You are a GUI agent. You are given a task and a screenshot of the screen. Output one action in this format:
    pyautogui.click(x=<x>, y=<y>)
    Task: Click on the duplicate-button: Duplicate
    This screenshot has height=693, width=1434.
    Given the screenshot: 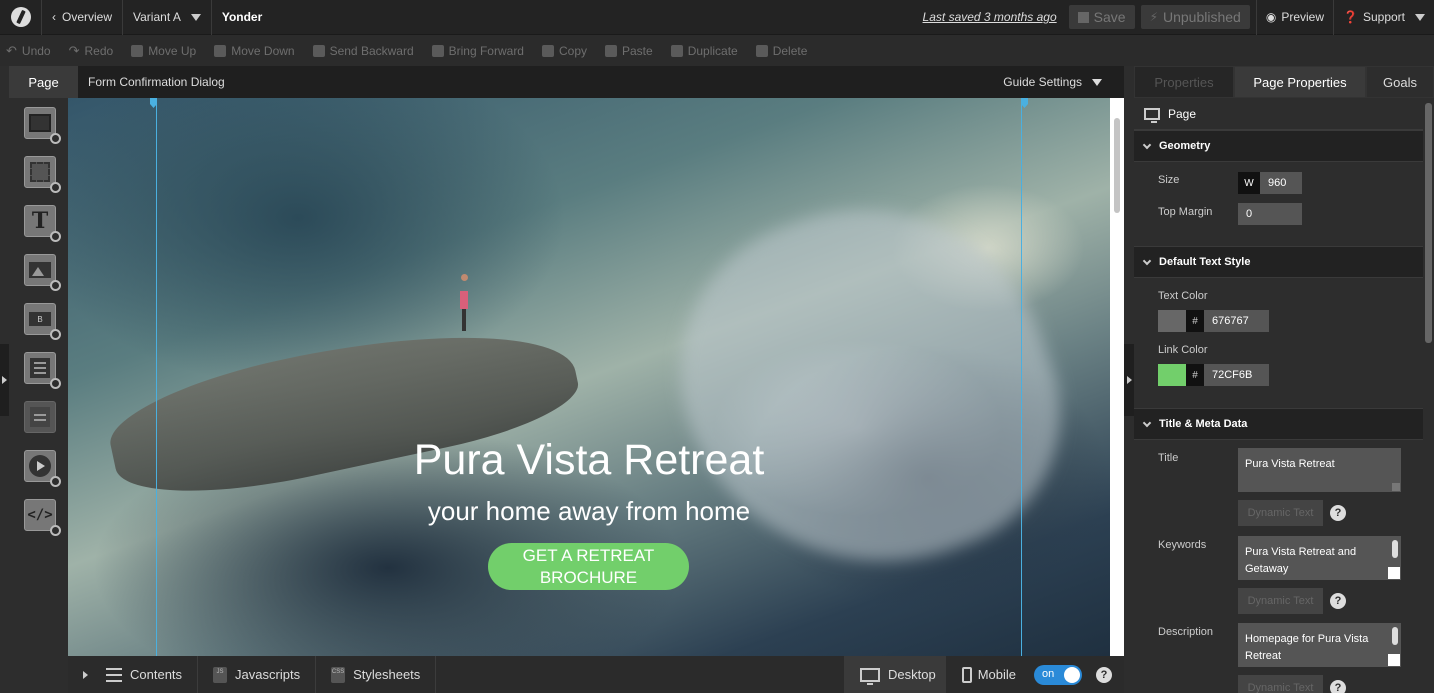 What is the action you would take?
    pyautogui.click(x=704, y=51)
    